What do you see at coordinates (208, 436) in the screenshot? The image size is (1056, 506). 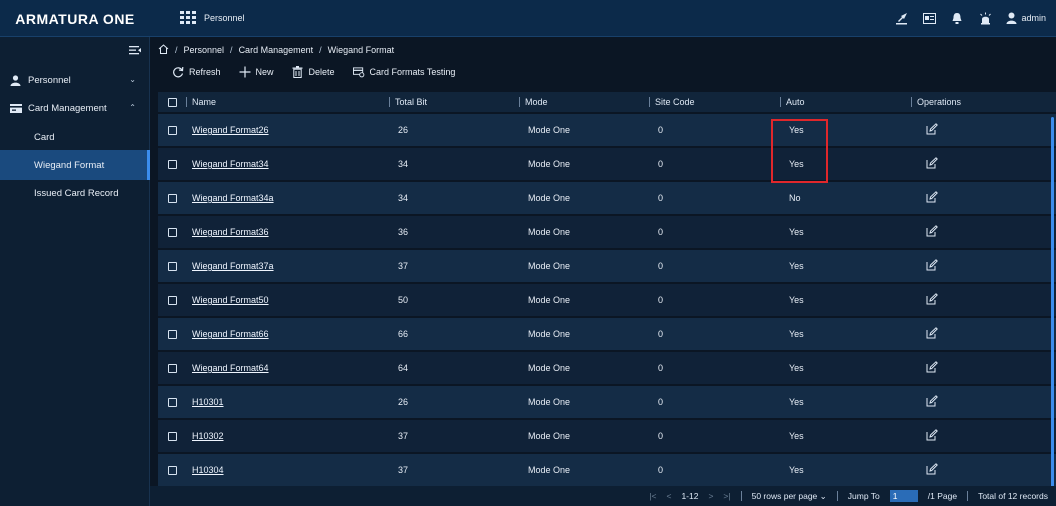 I see `format-name-link: H10302` at bounding box center [208, 436].